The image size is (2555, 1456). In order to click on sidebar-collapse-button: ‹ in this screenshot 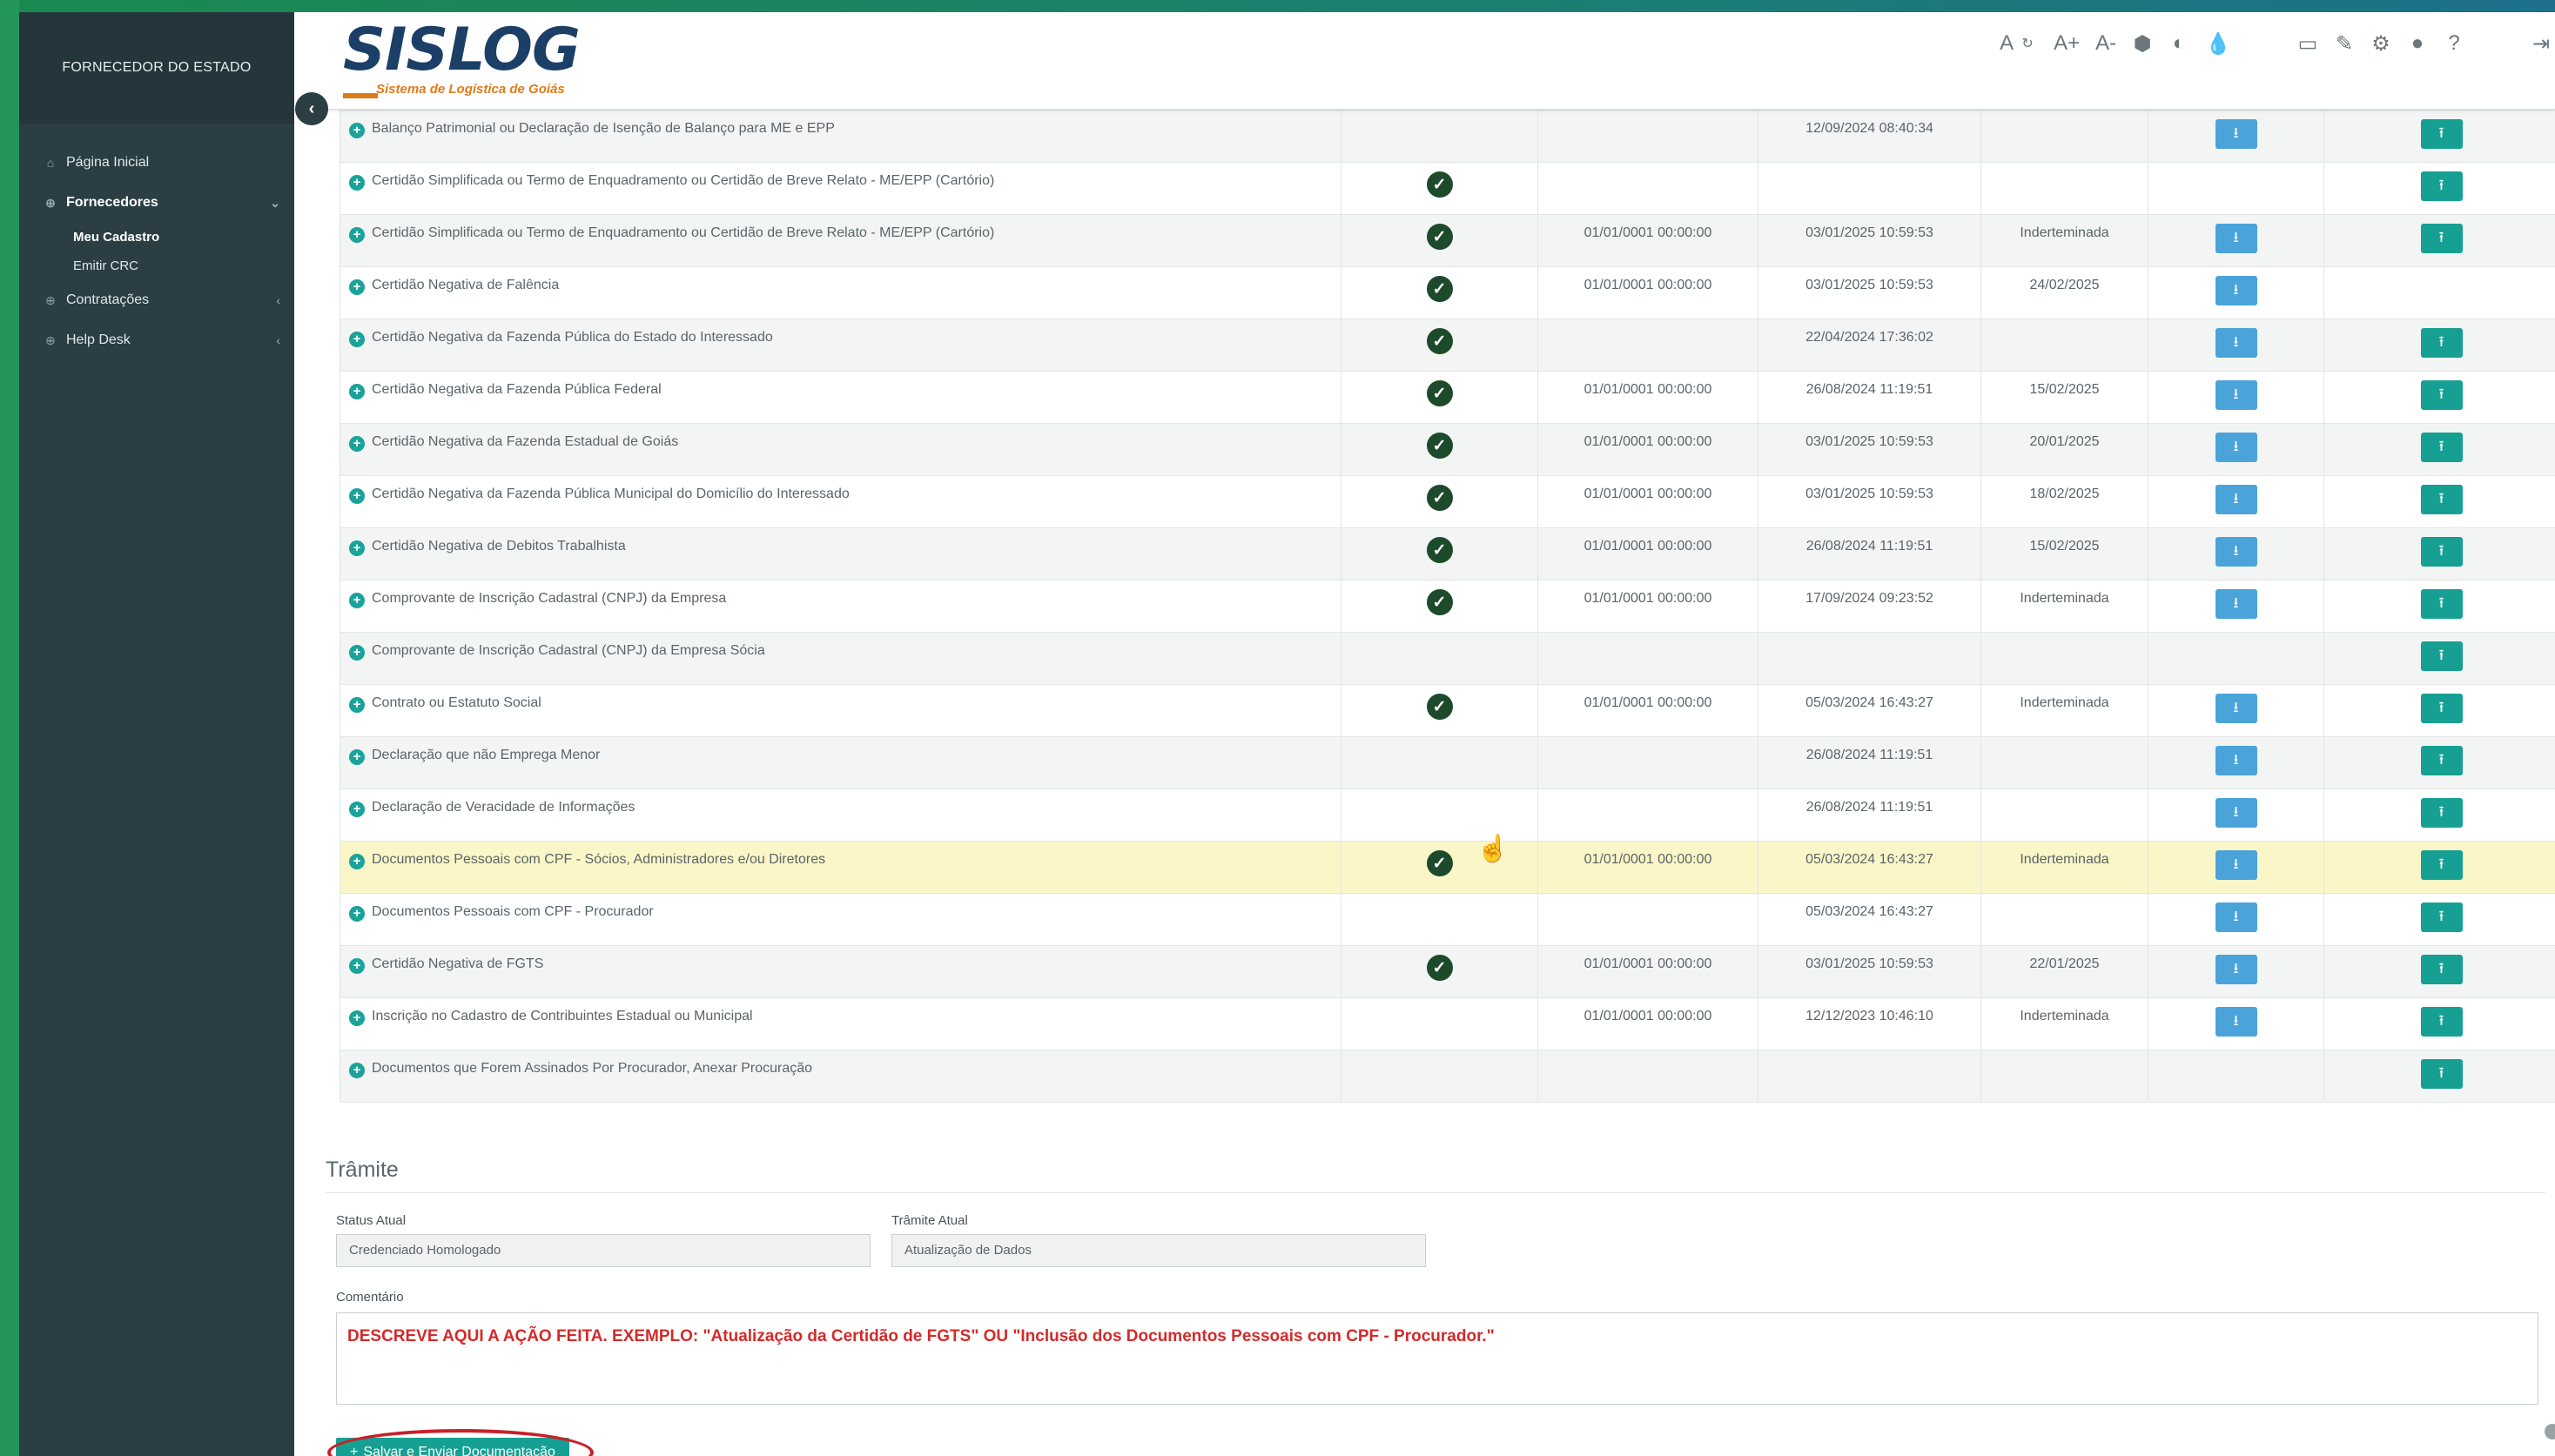, I will do `click(311, 108)`.